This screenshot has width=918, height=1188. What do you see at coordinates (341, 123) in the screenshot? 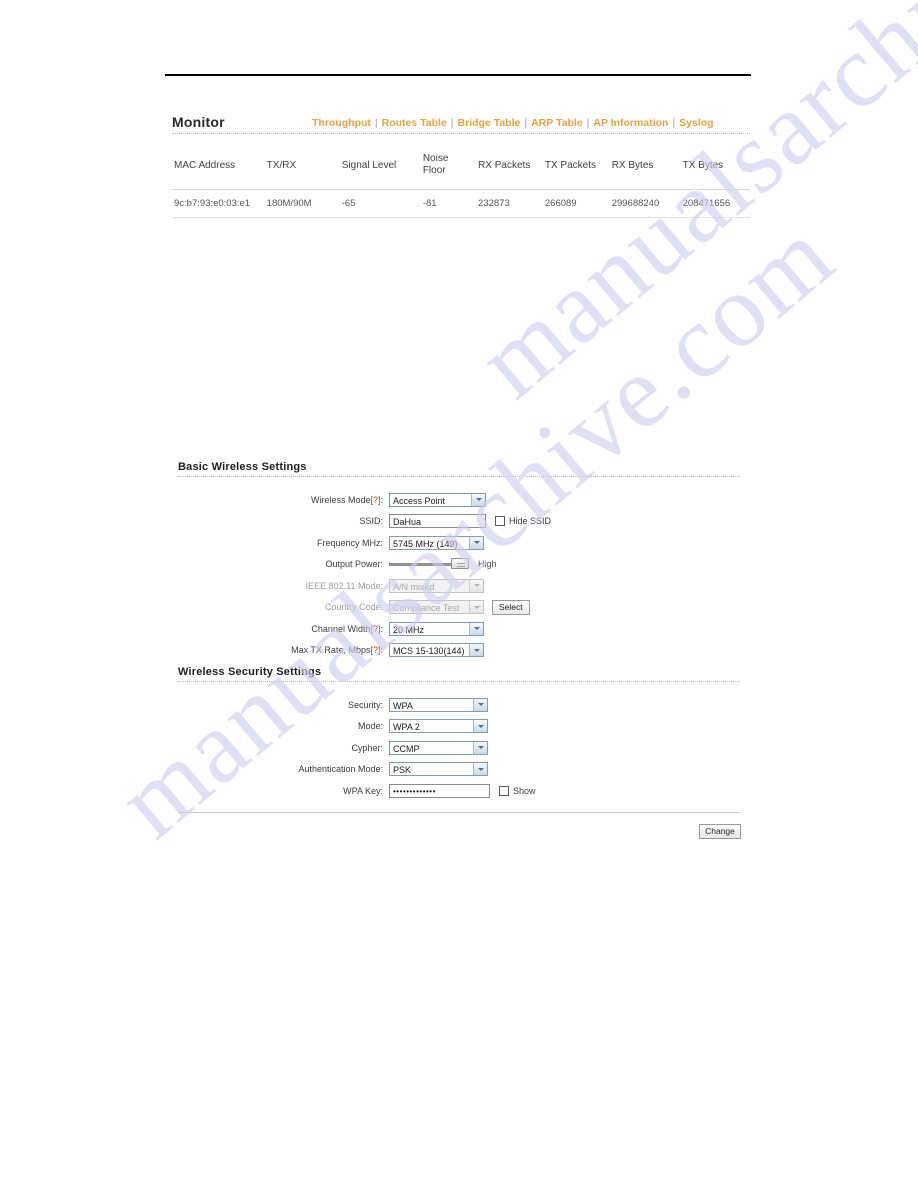
I see `nav-link-throughput: Throughput` at bounding box center [341, 123].